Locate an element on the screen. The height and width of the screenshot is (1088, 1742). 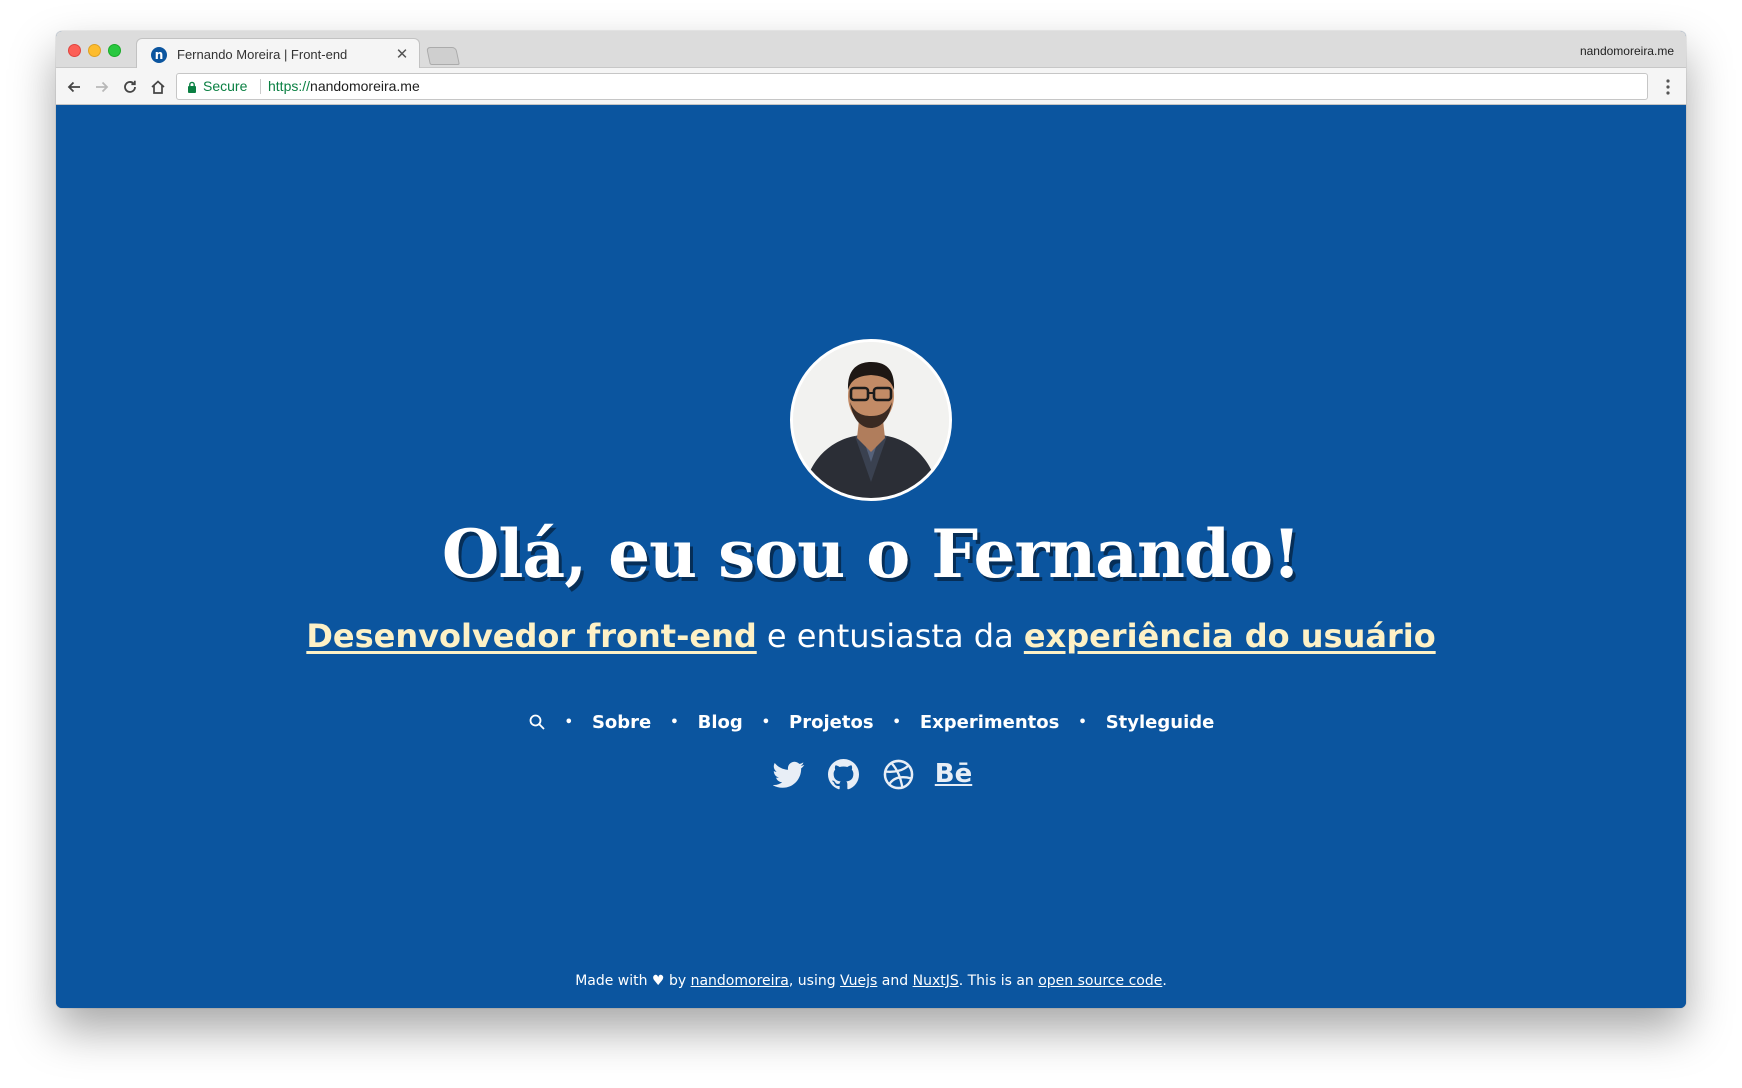
github-link is located at coordinates (843, 774).